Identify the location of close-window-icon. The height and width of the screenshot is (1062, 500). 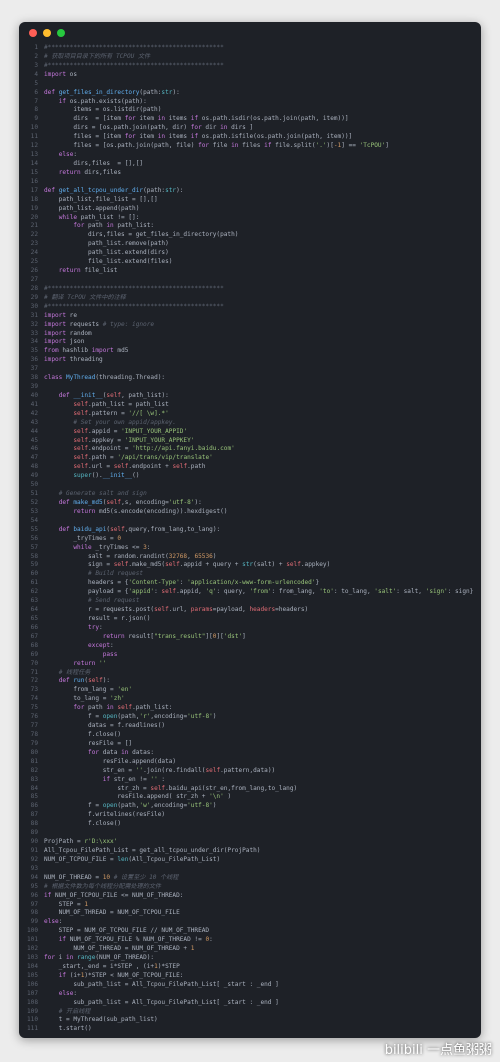
(33, 33).